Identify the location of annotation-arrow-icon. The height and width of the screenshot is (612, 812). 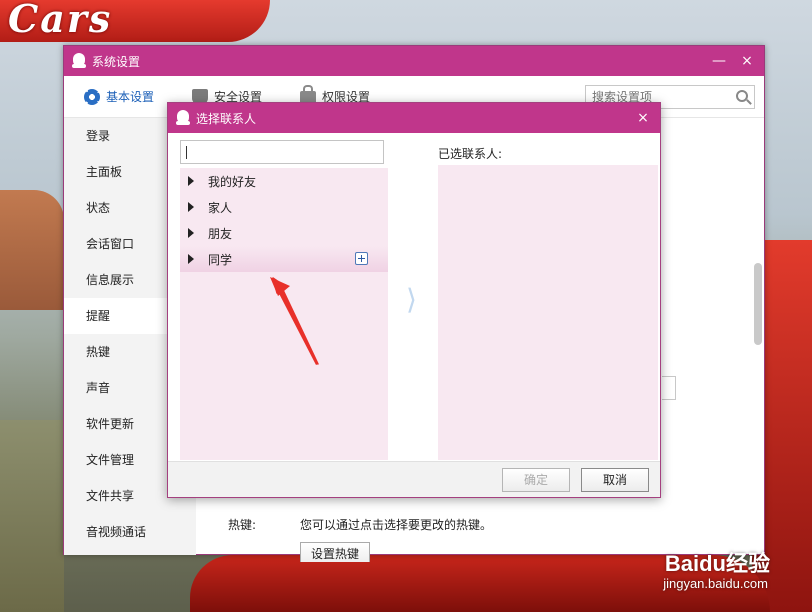
(294, 321).